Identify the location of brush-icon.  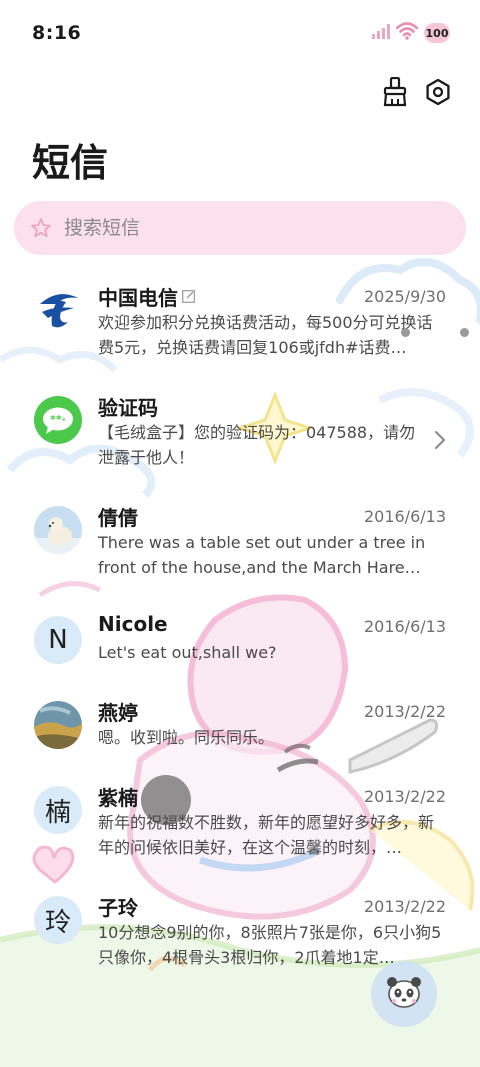
(395, 93).